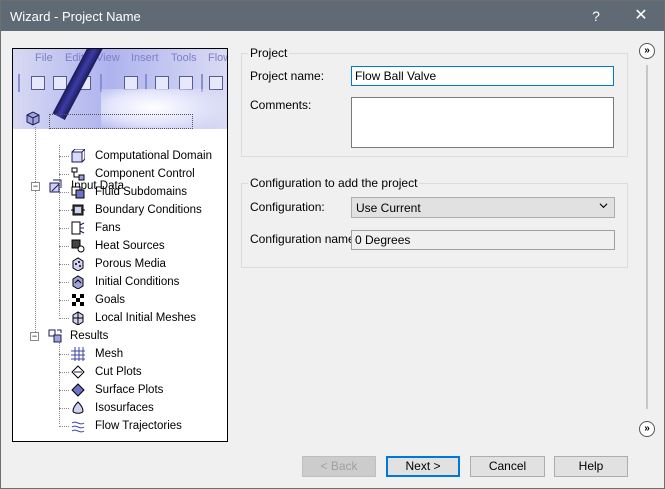 This screenshot has width=665, height=489. I want to click on porous-media-icon, so click(78, 264).